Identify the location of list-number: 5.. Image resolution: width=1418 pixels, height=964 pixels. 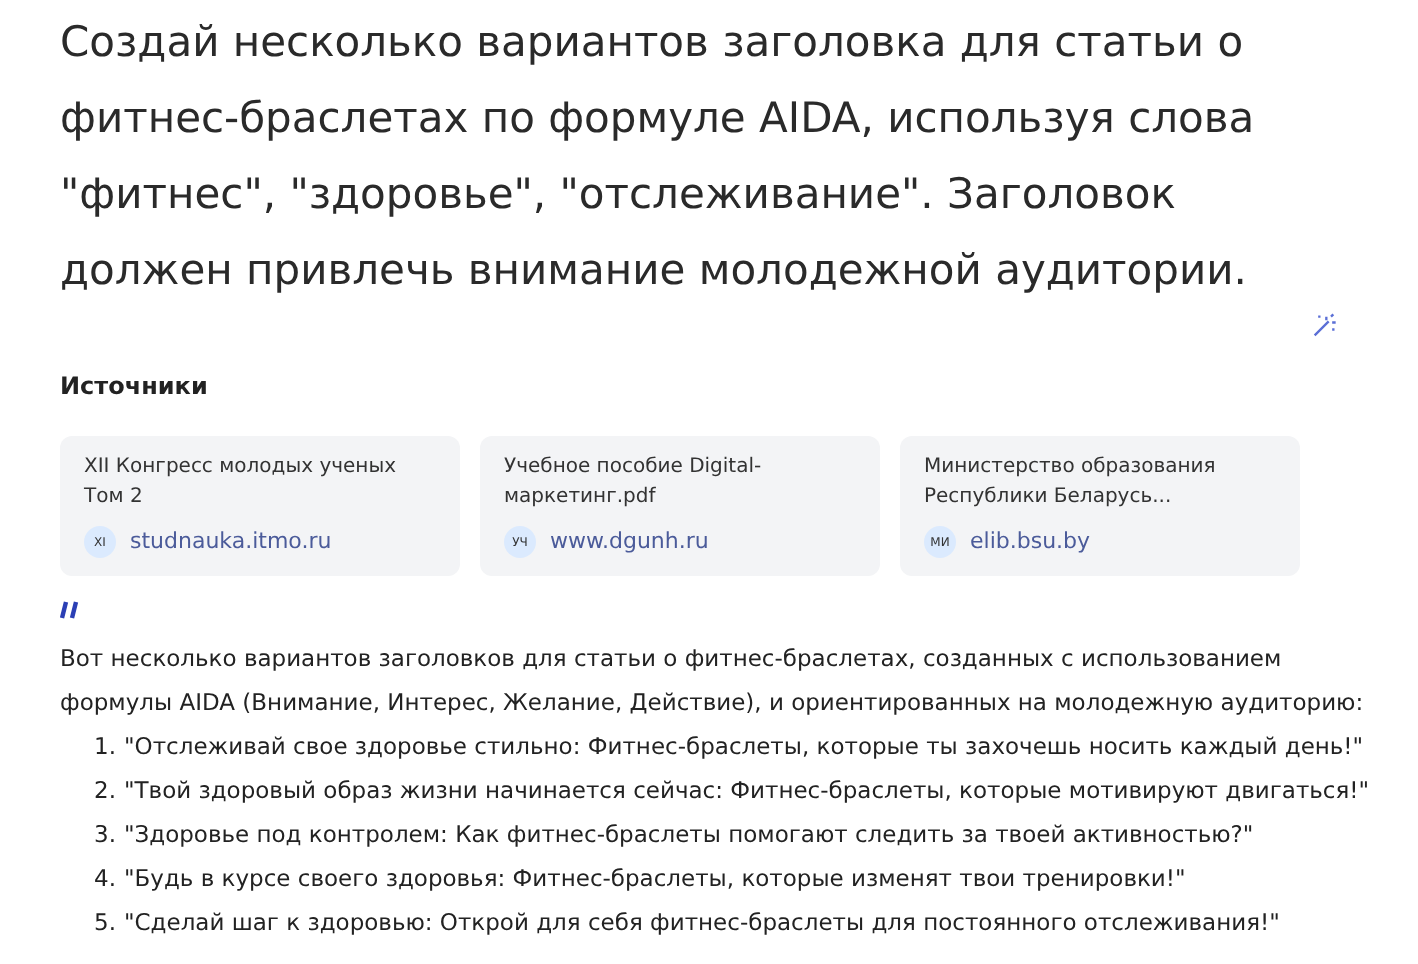
(105, 923).